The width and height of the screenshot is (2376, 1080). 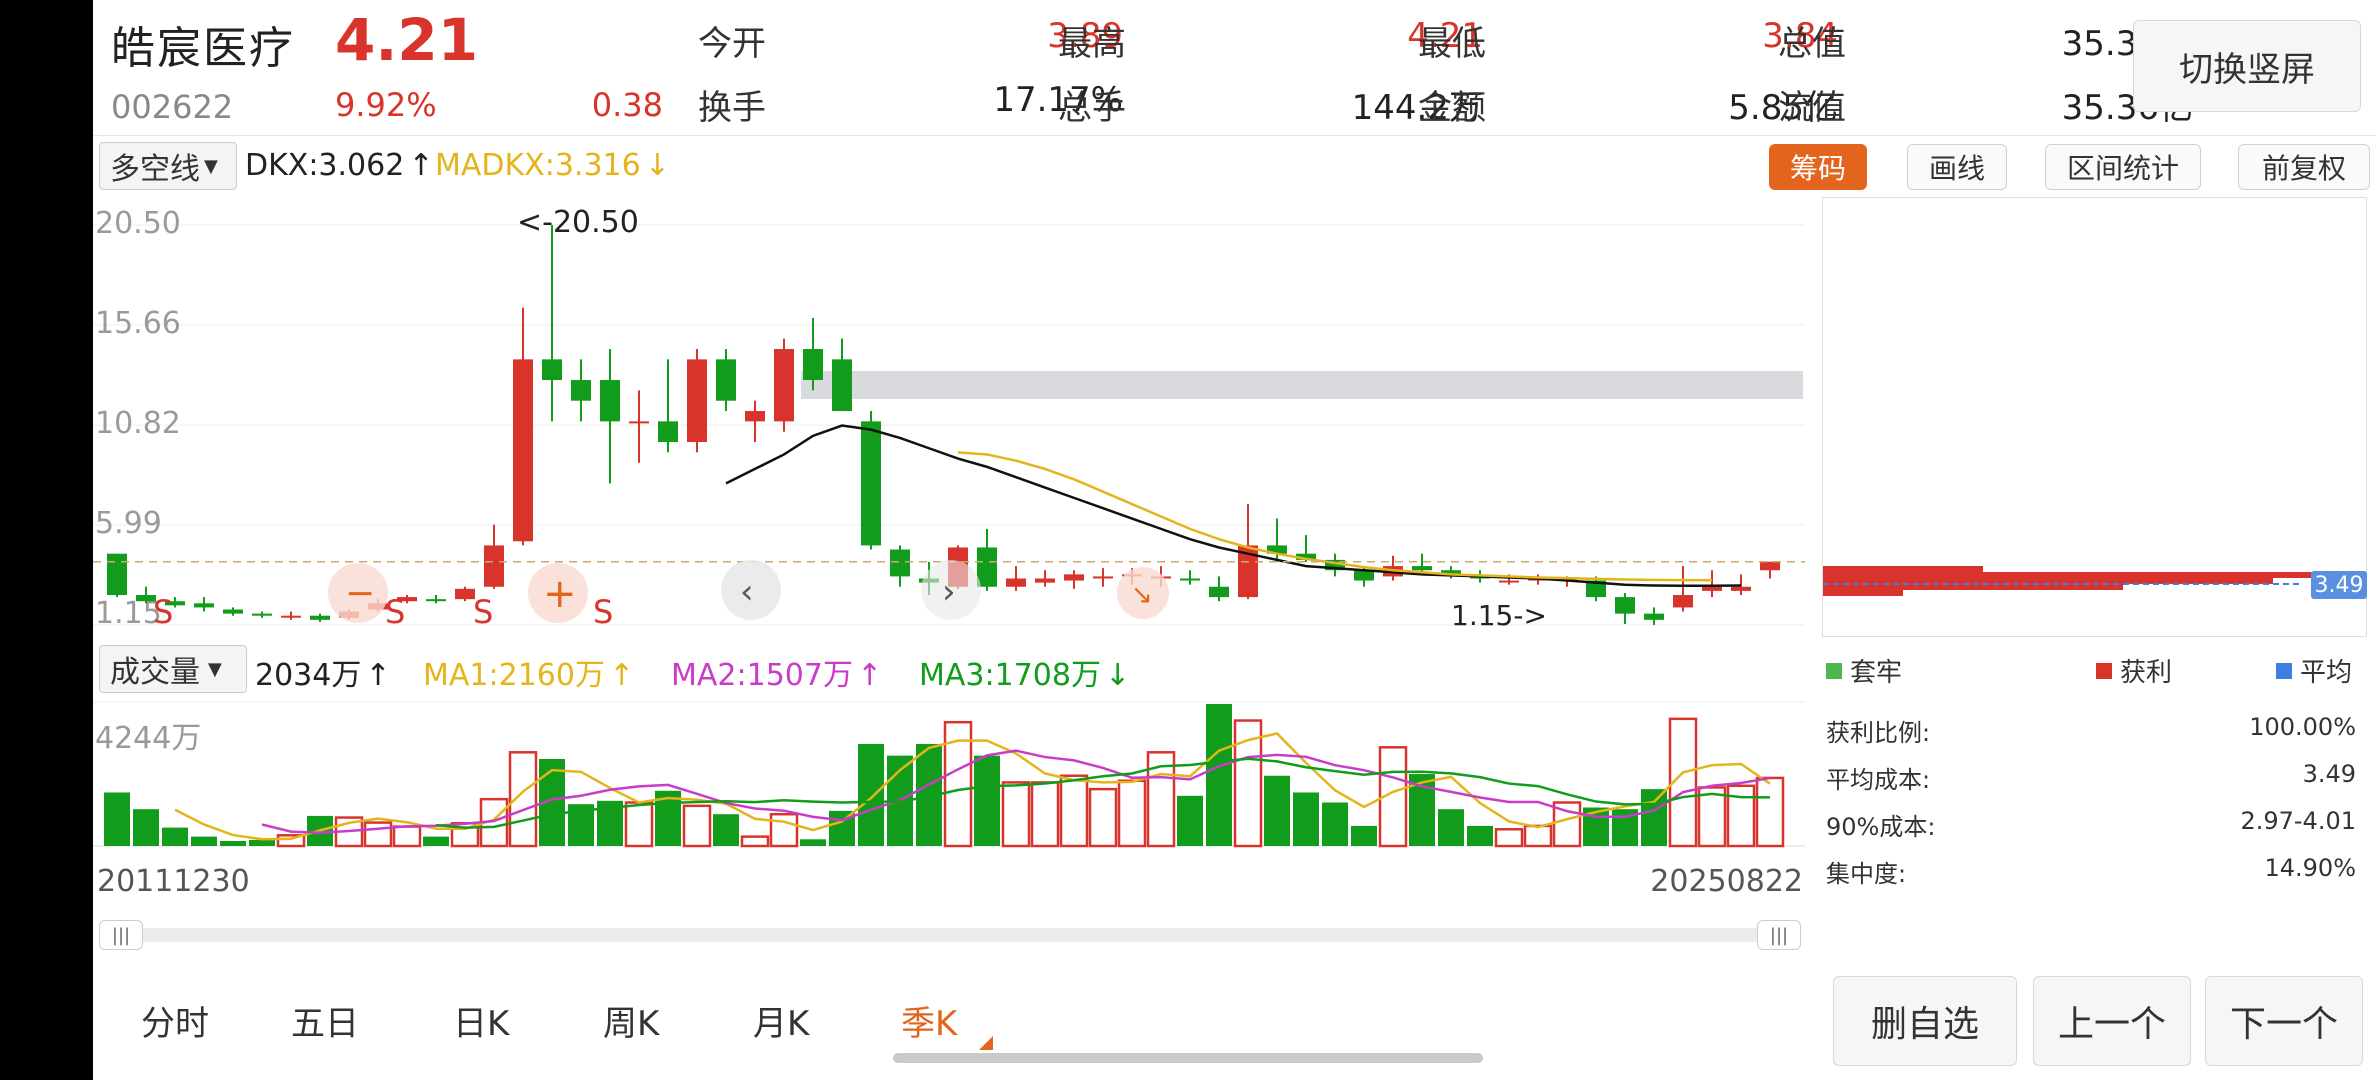 I want to click on price-tick-label: 1.15, so click(x=128, y=613).